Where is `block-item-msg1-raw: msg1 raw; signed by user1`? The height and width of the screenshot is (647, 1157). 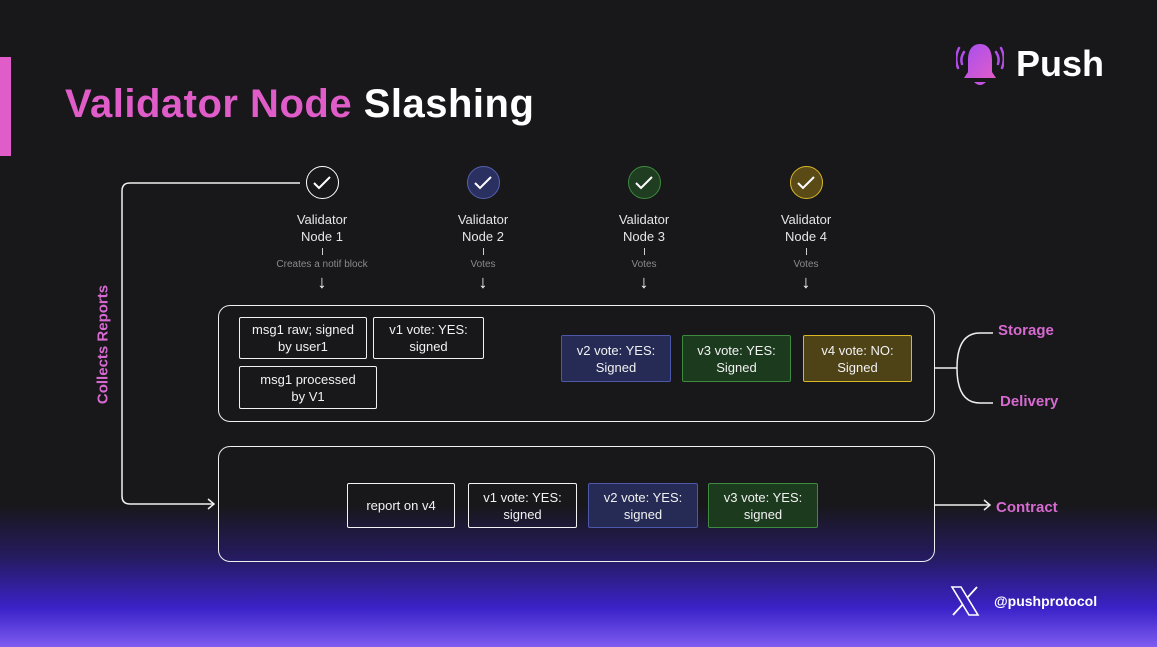 block-item-msg1-raw: msg1 raw; signed by user1 is located at coordinates (303, 338).